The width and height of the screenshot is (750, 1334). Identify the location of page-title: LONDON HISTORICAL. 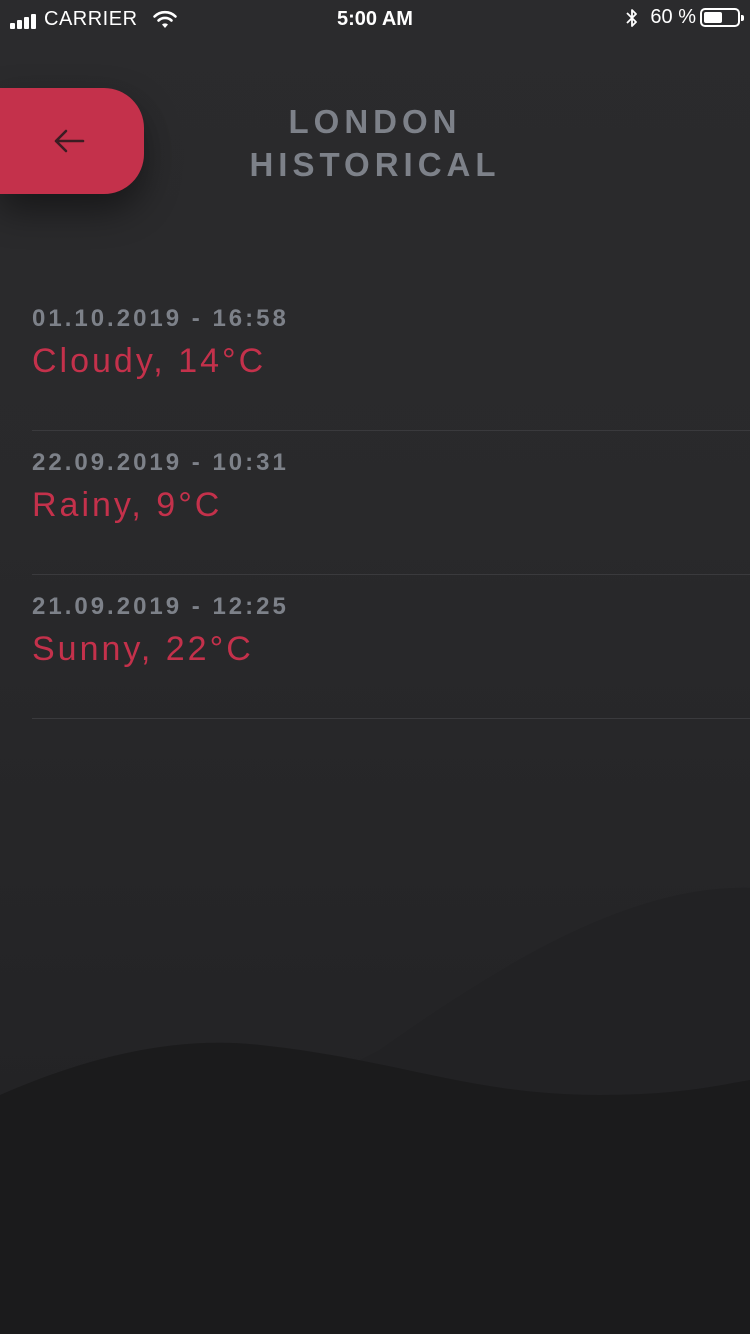
(375, 143).